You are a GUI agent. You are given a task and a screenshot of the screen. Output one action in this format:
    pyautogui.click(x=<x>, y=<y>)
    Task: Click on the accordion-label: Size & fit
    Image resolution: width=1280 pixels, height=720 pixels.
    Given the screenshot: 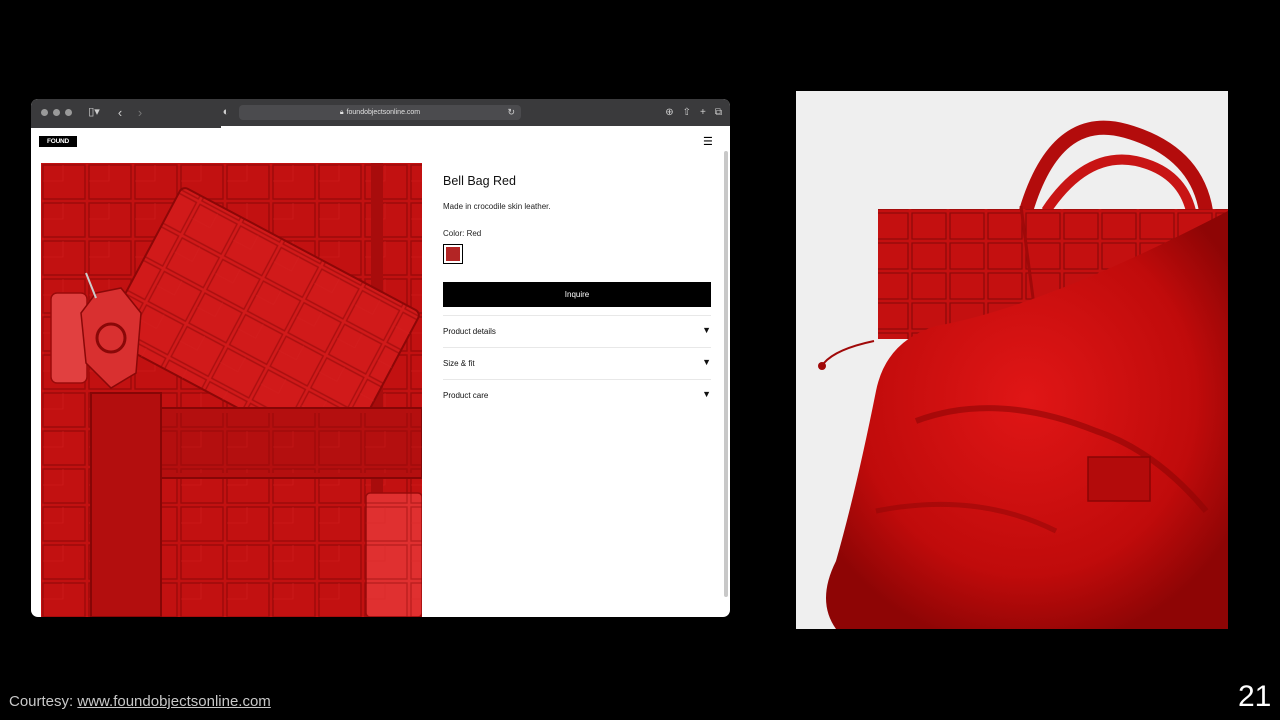 What is the action you would take?
    pyautogui.click(x=459, y=363)
    